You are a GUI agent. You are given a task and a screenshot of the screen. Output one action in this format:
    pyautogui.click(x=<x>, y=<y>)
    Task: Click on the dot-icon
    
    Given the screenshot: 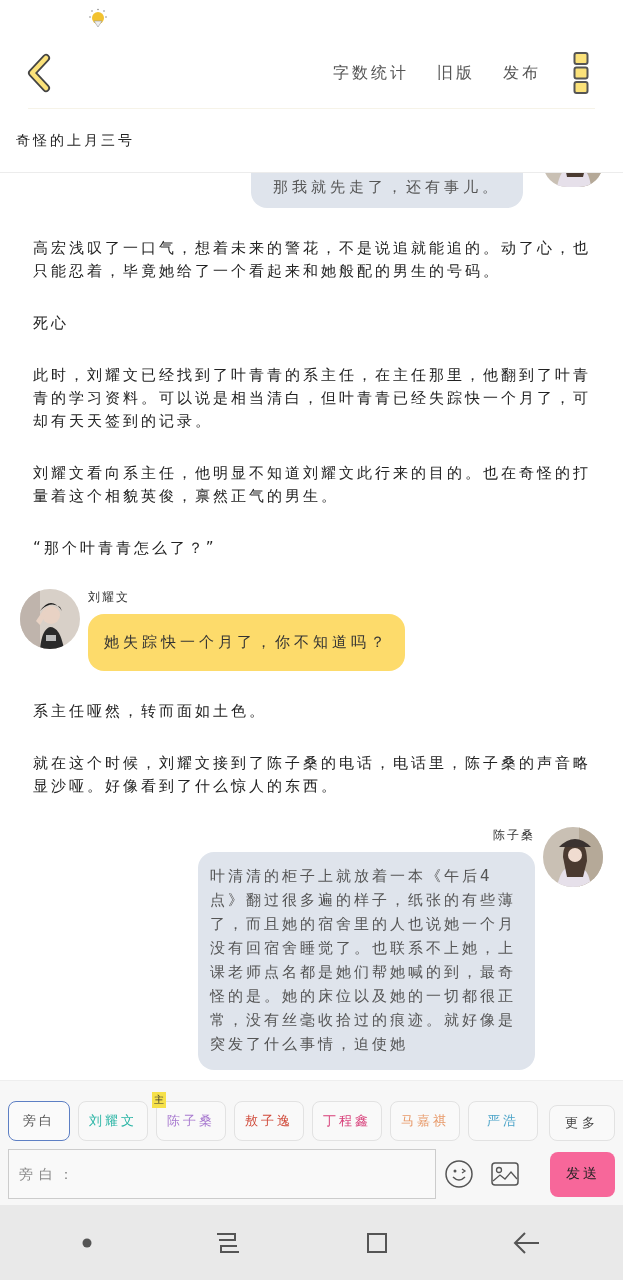 What is the action you would take?
    pyautogui.click(x=86, y=1242)
    